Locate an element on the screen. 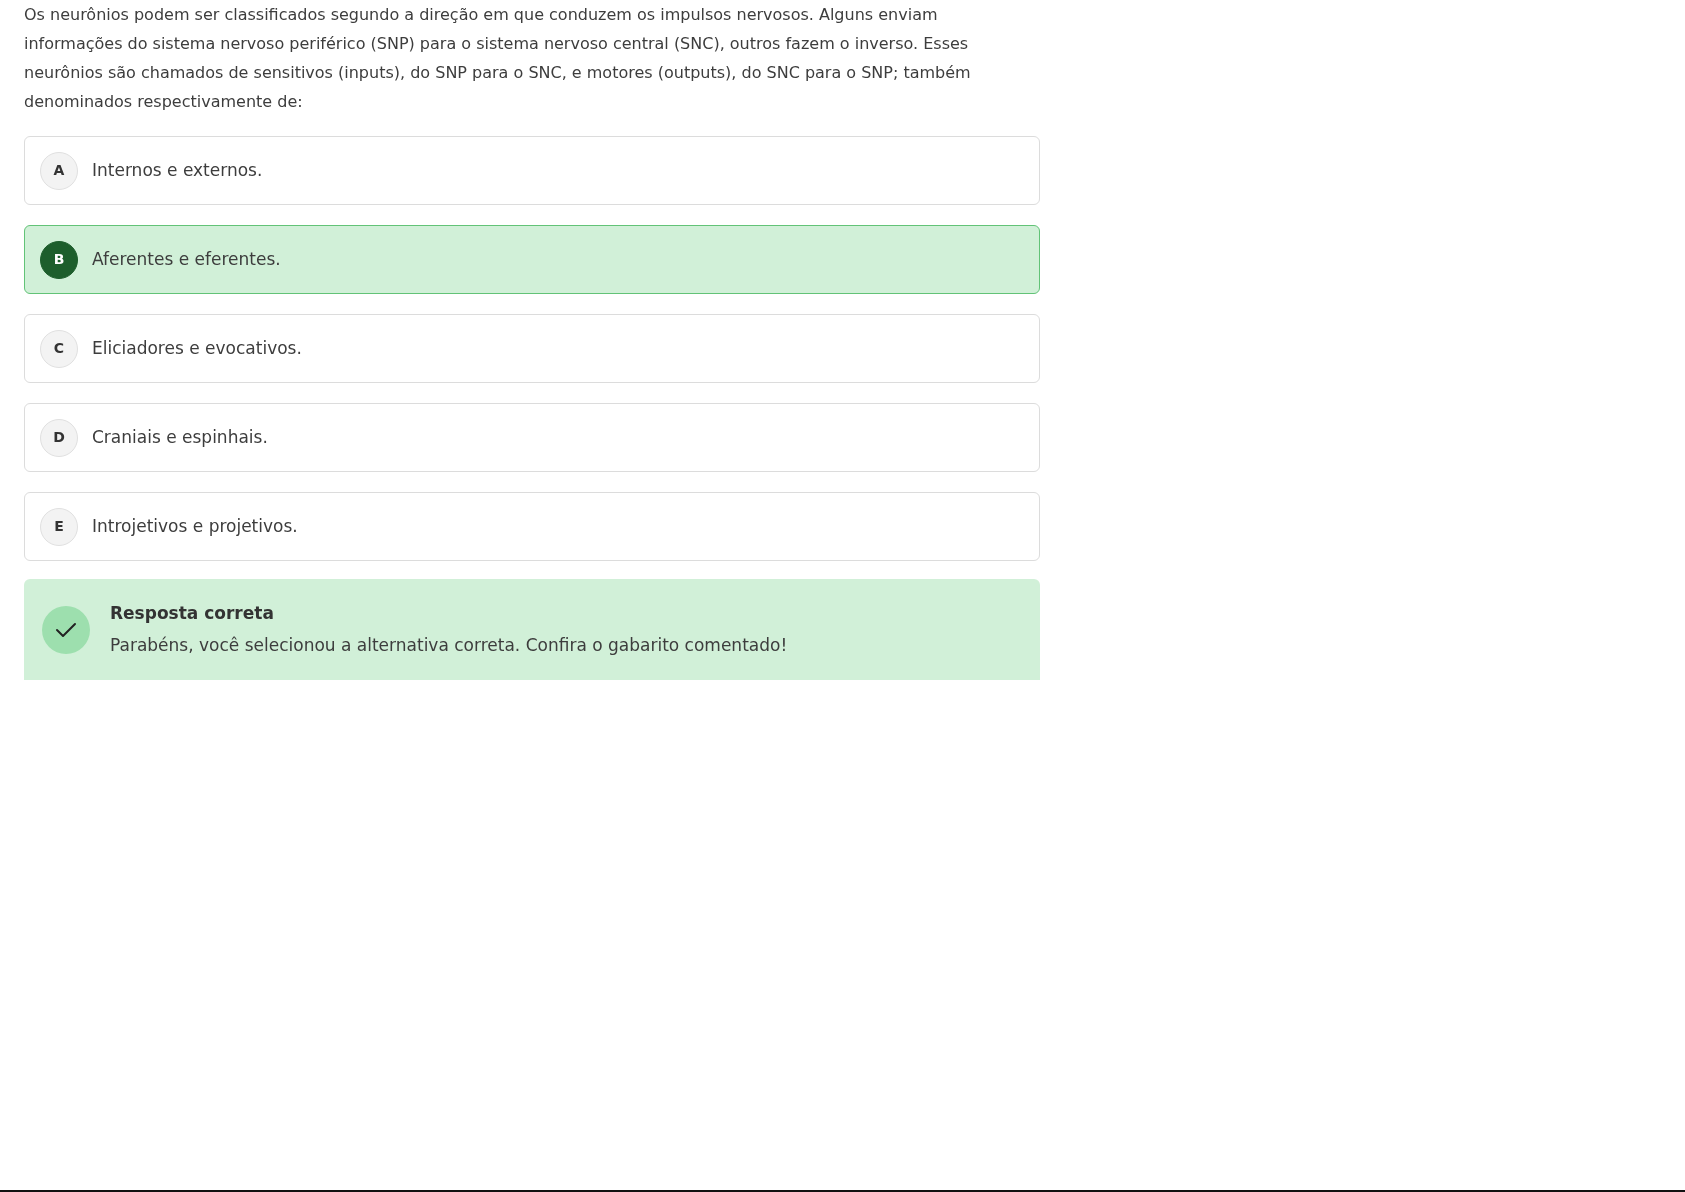 The width and height of the screenshot is (1685, 1192). answer-option: A Internos e externos. is located at coordinates (532, 170).